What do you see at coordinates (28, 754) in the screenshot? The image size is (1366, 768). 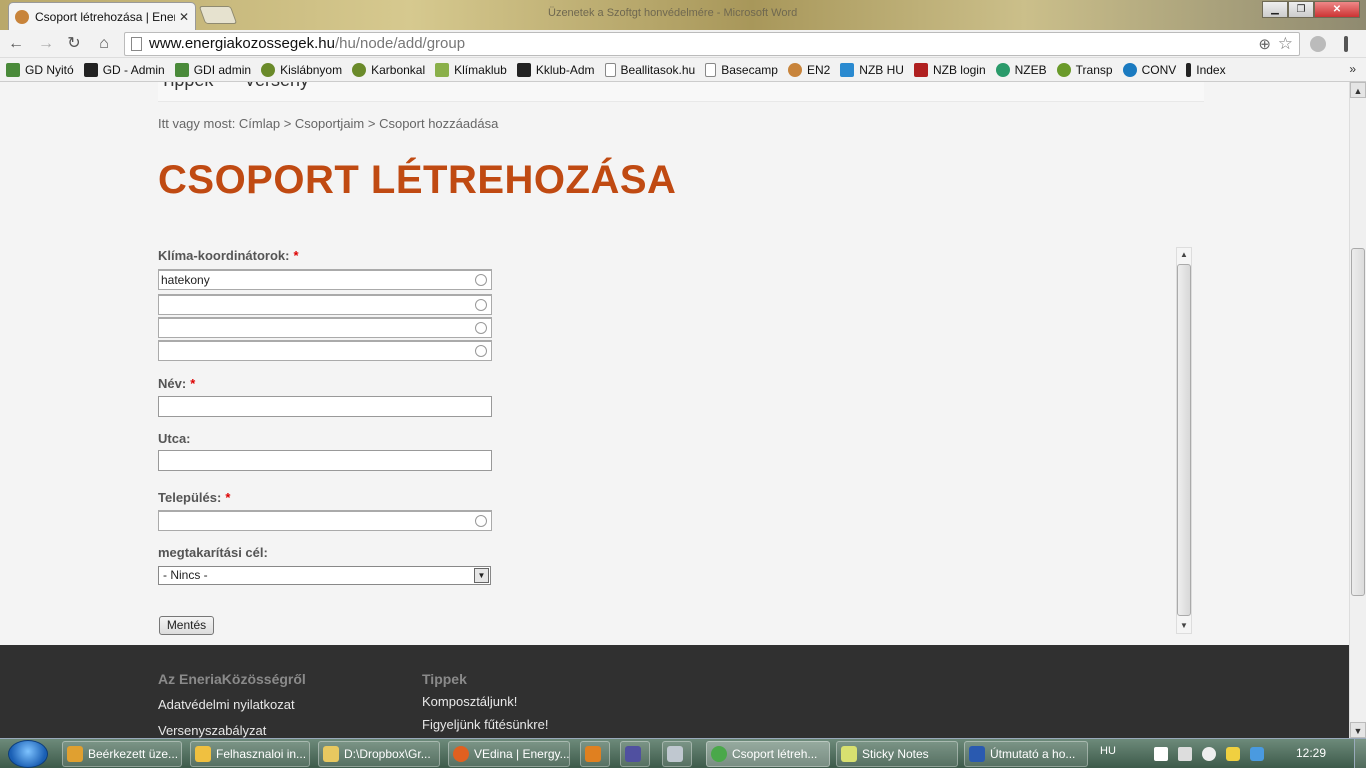 I see `start-button` at bounding box center [28, 754].